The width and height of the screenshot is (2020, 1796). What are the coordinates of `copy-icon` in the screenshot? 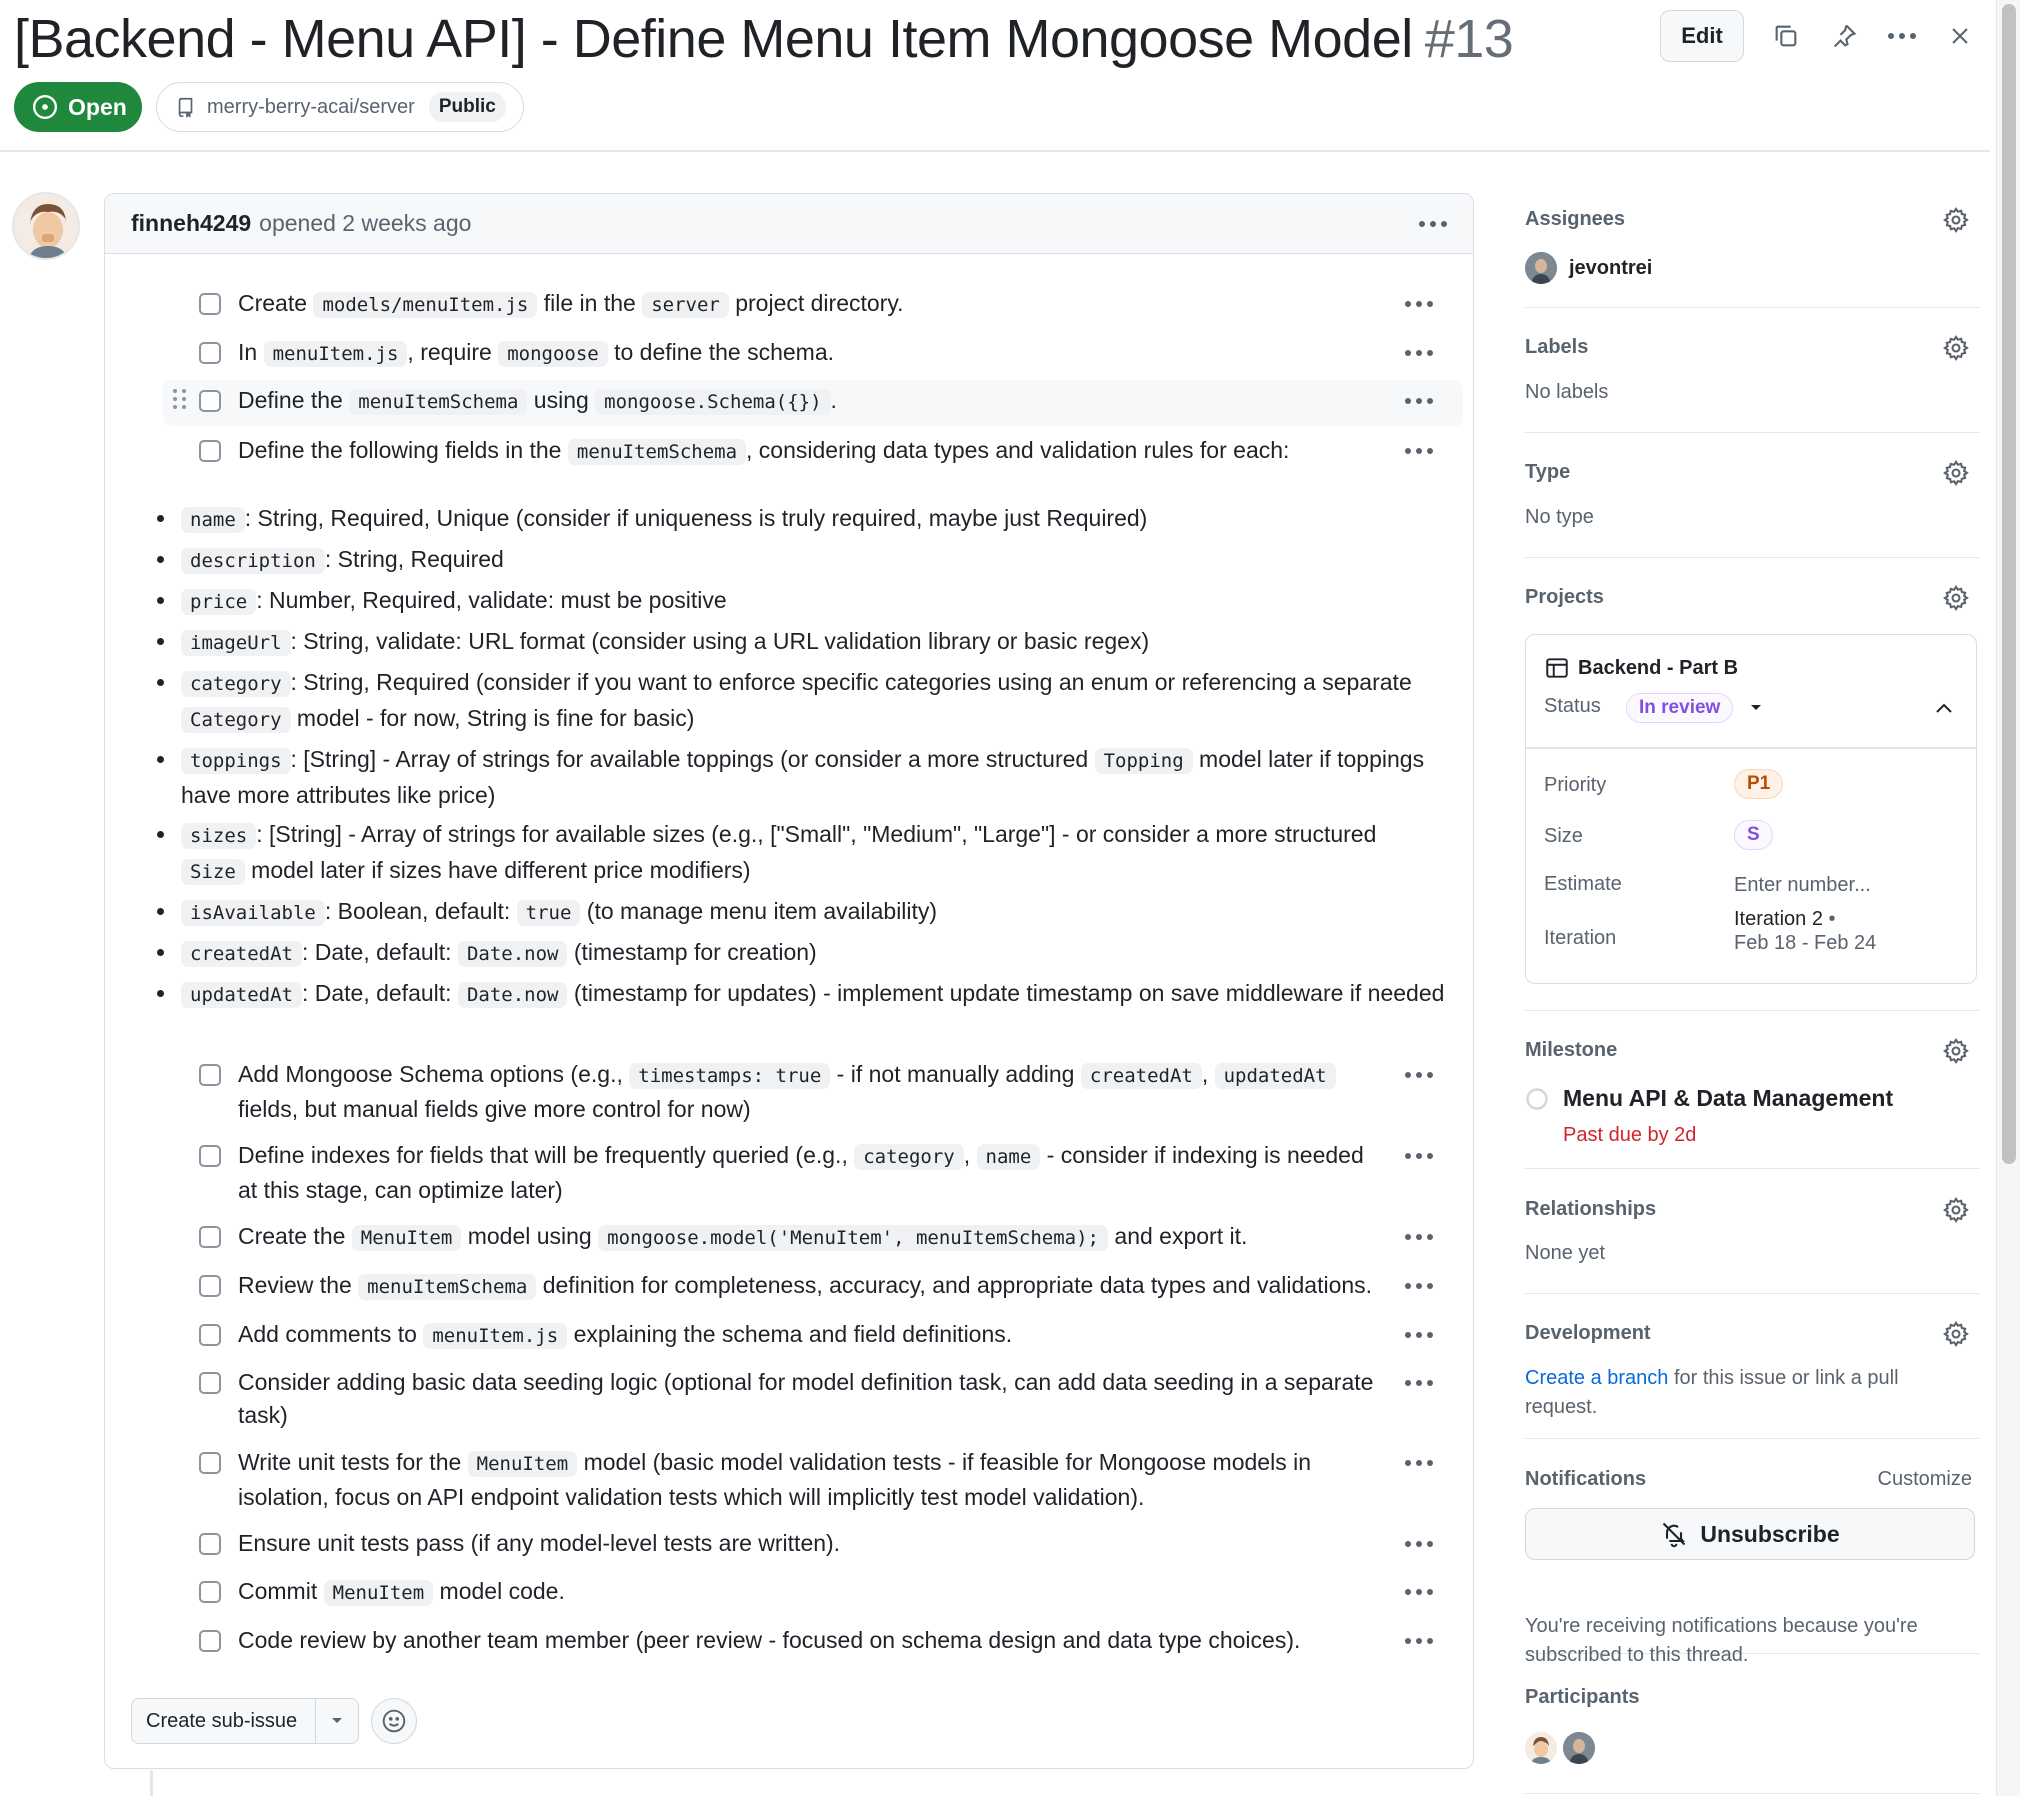 It's located at (1786, 36).